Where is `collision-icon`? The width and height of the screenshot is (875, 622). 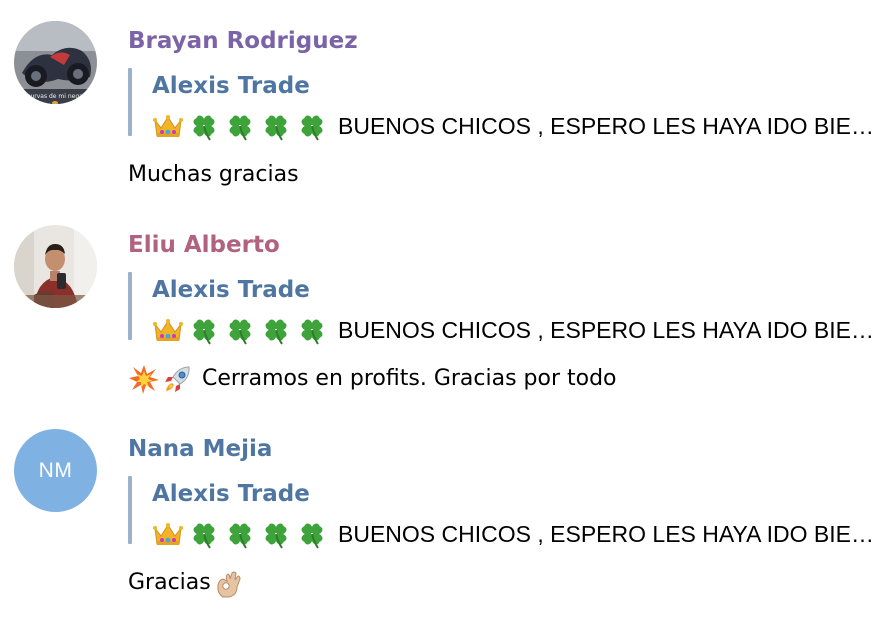
collision-icon is located at coordinates (144, 379).